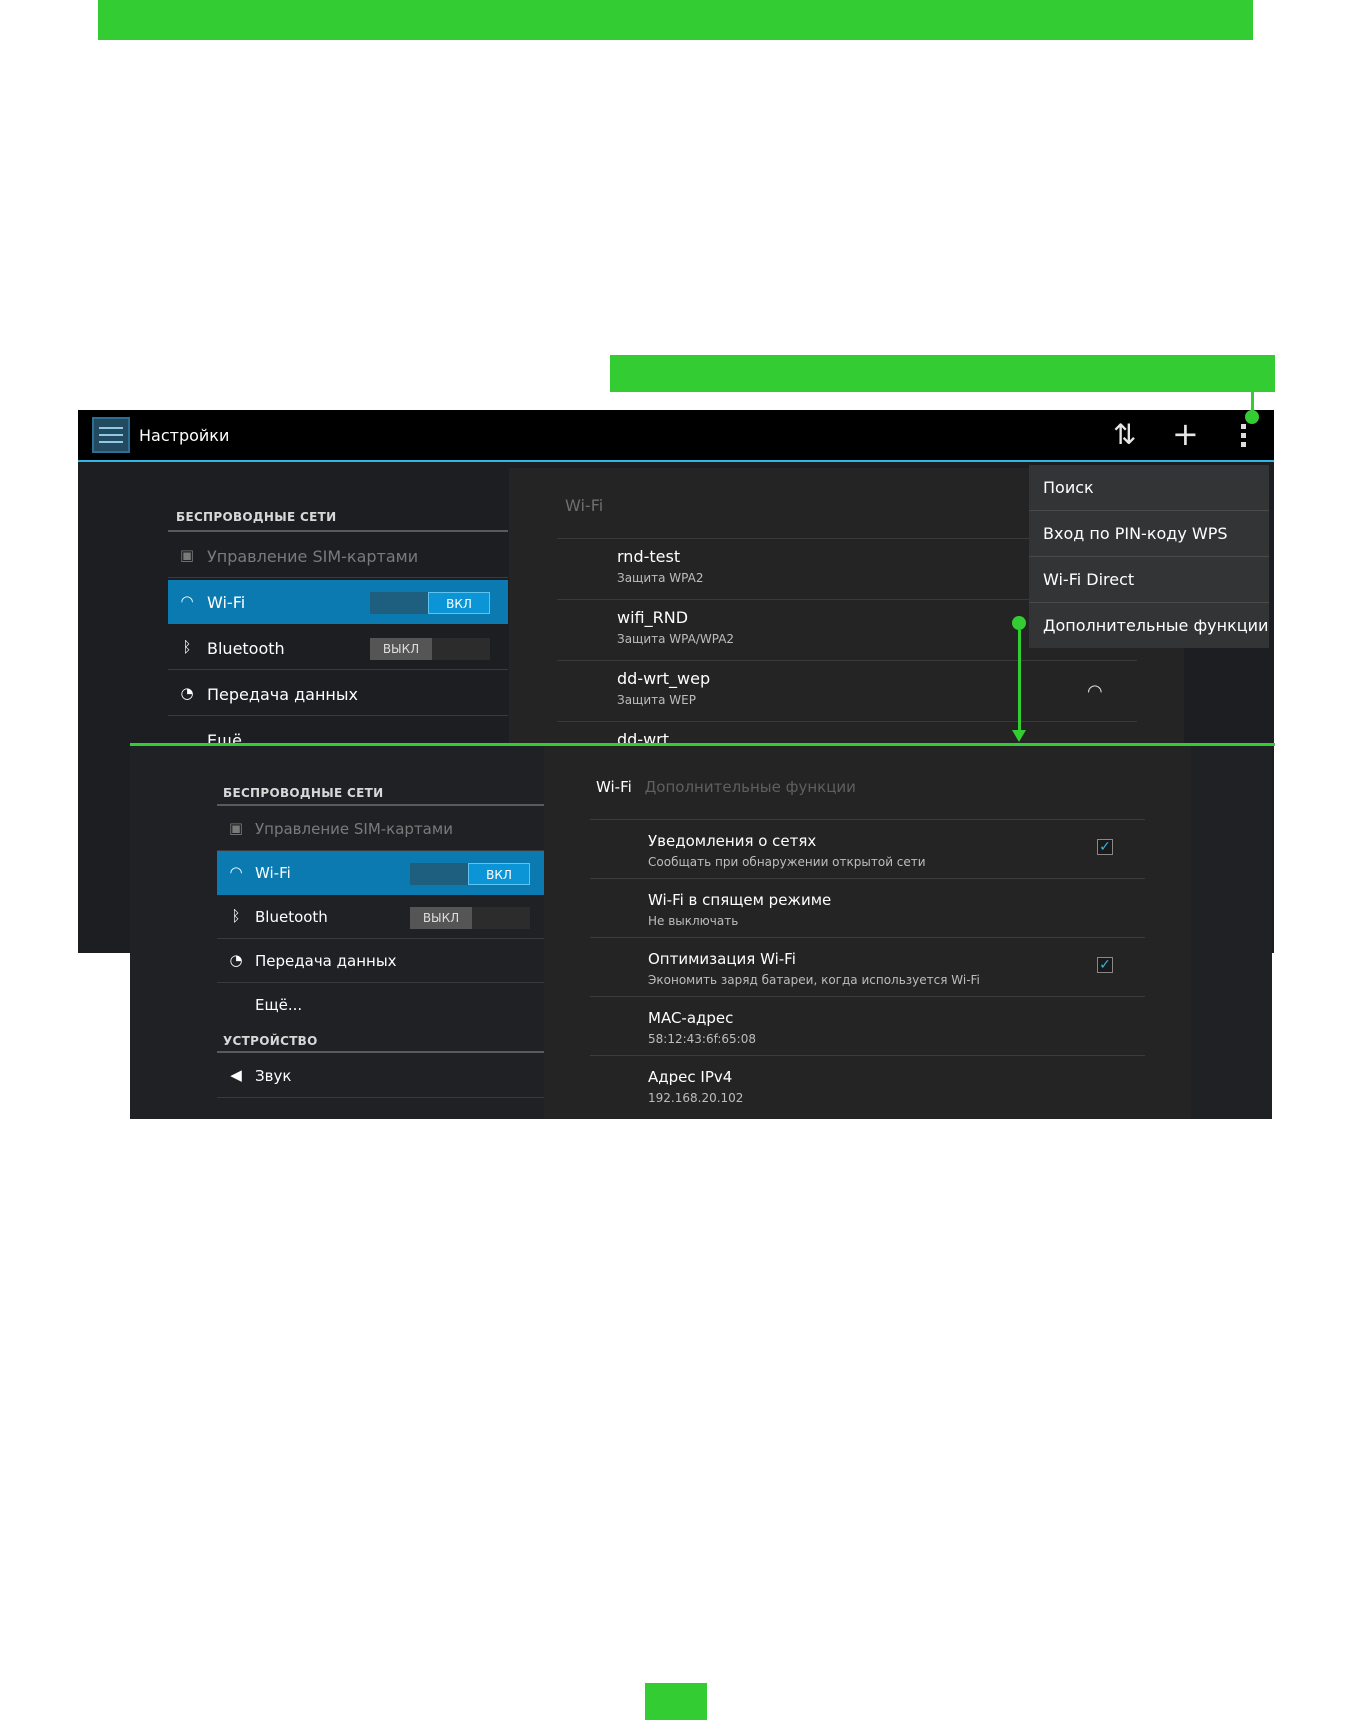 This screenshot has height=1720, width=1352. What do you see at coordinates (722, 959) in the screenshot?
I see `option-title: Оптимизация Wi-Fi` at bounding box center [722, 959].